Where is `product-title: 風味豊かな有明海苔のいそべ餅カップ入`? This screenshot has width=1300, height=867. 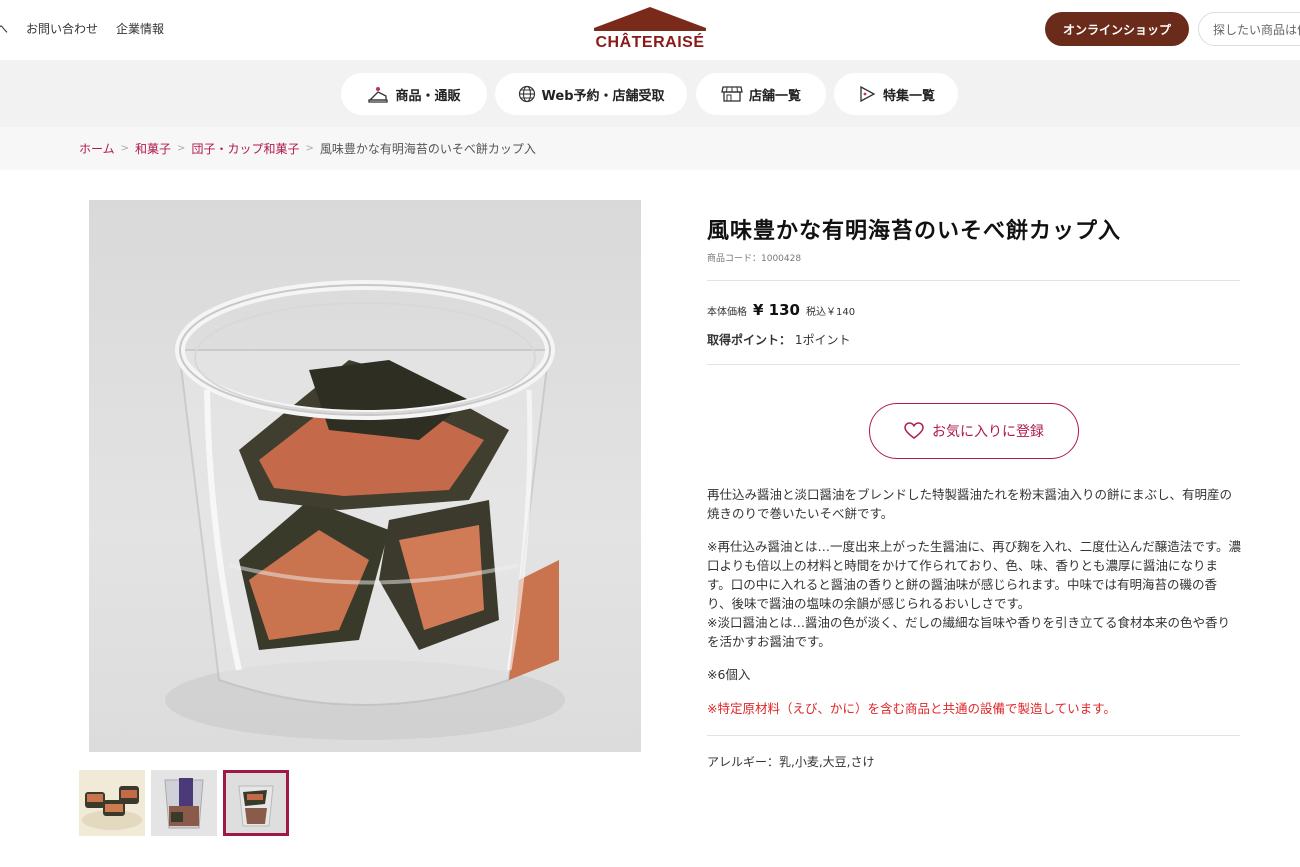
product-title: 風味豊かな有明海苔のいそべ餅カップ入 is located at coordinates (914, 231).